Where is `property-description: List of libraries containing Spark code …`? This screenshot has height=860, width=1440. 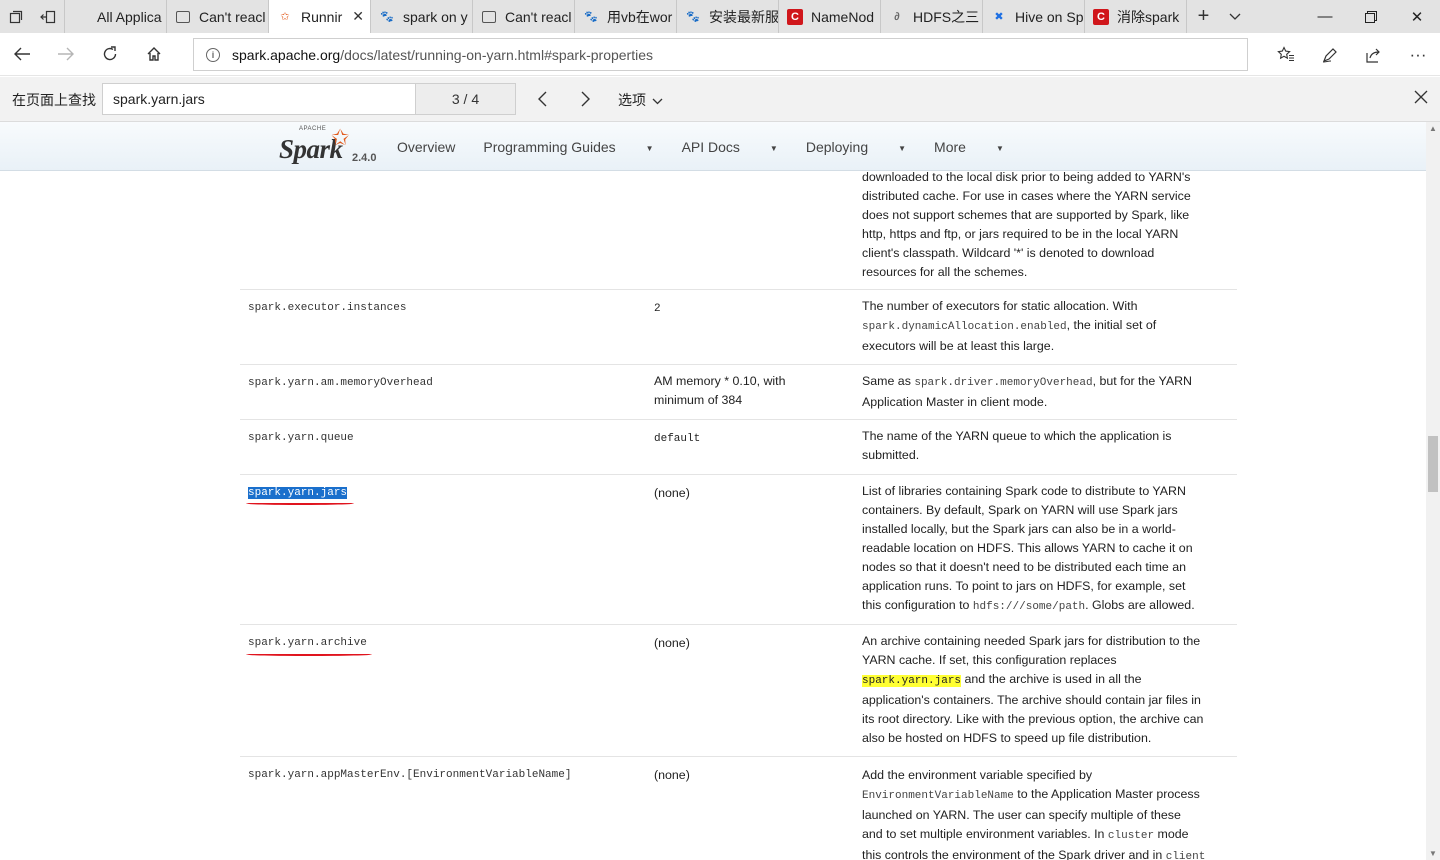 property-description: List of libraries containing Spark code … is located at coordinates (1048, 549).